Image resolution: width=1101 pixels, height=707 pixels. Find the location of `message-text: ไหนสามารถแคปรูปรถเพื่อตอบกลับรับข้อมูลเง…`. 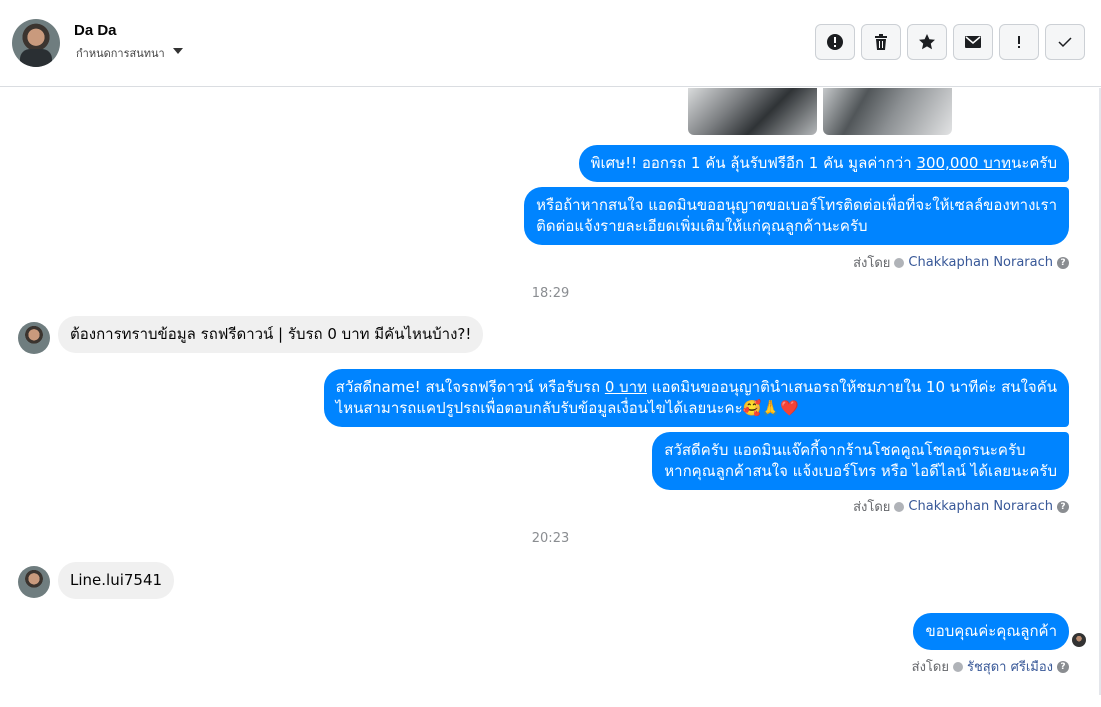

message-text: ไหนสามารถแคปรูปรถเพื่อตอบกลับรับข้อมูลเง… is located at coordinates (539, 408).